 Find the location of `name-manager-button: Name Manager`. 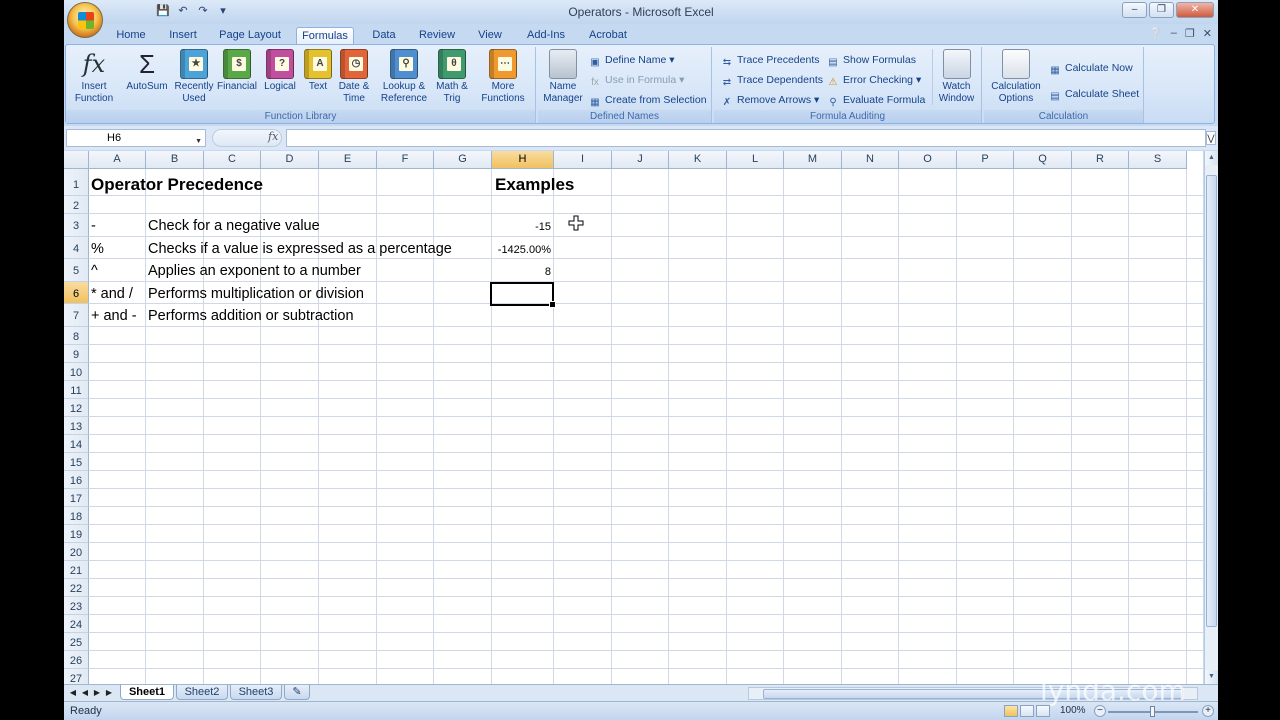

name-manager-button: Name Manager is located at coordinates (563, 77).